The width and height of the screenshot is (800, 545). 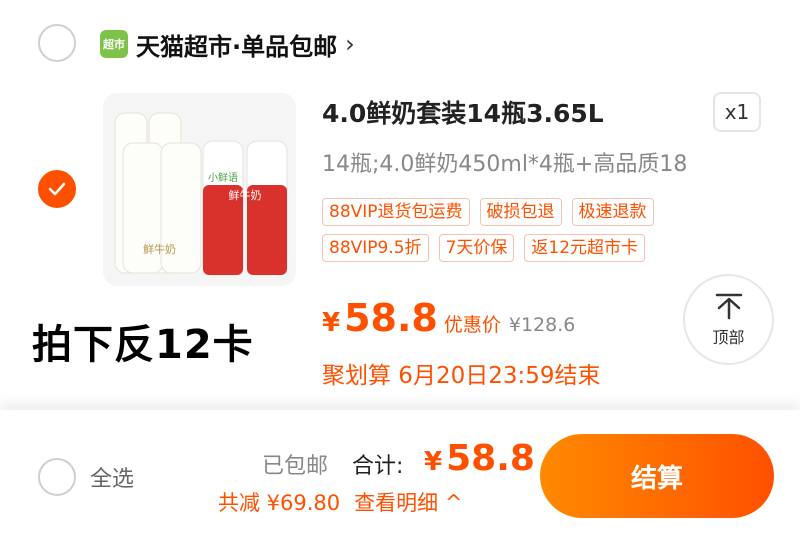 I want to click on arrow-up-icon, so click(x=728, y=306).